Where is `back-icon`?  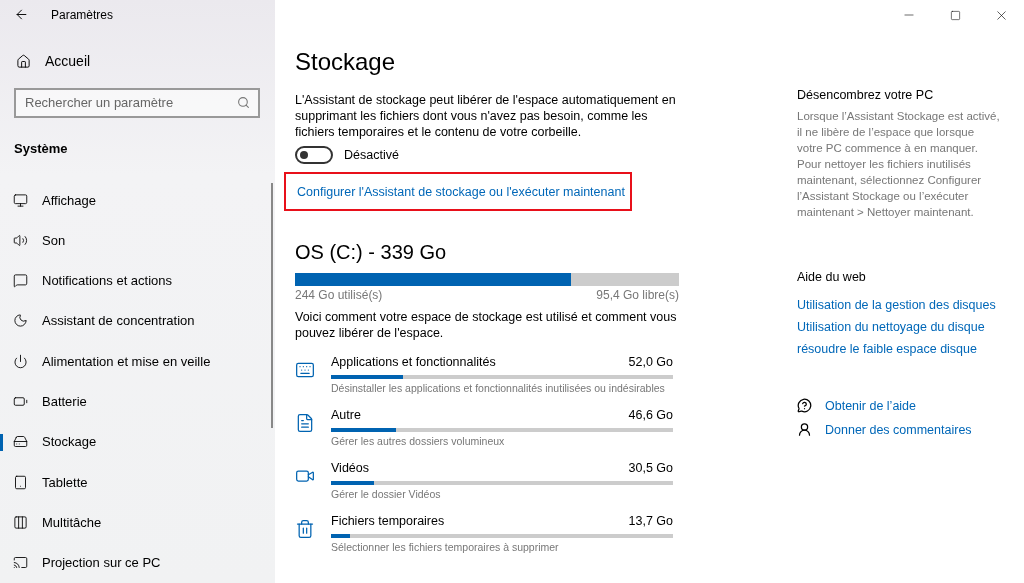 back-icon is located at coordinates (21, 15).